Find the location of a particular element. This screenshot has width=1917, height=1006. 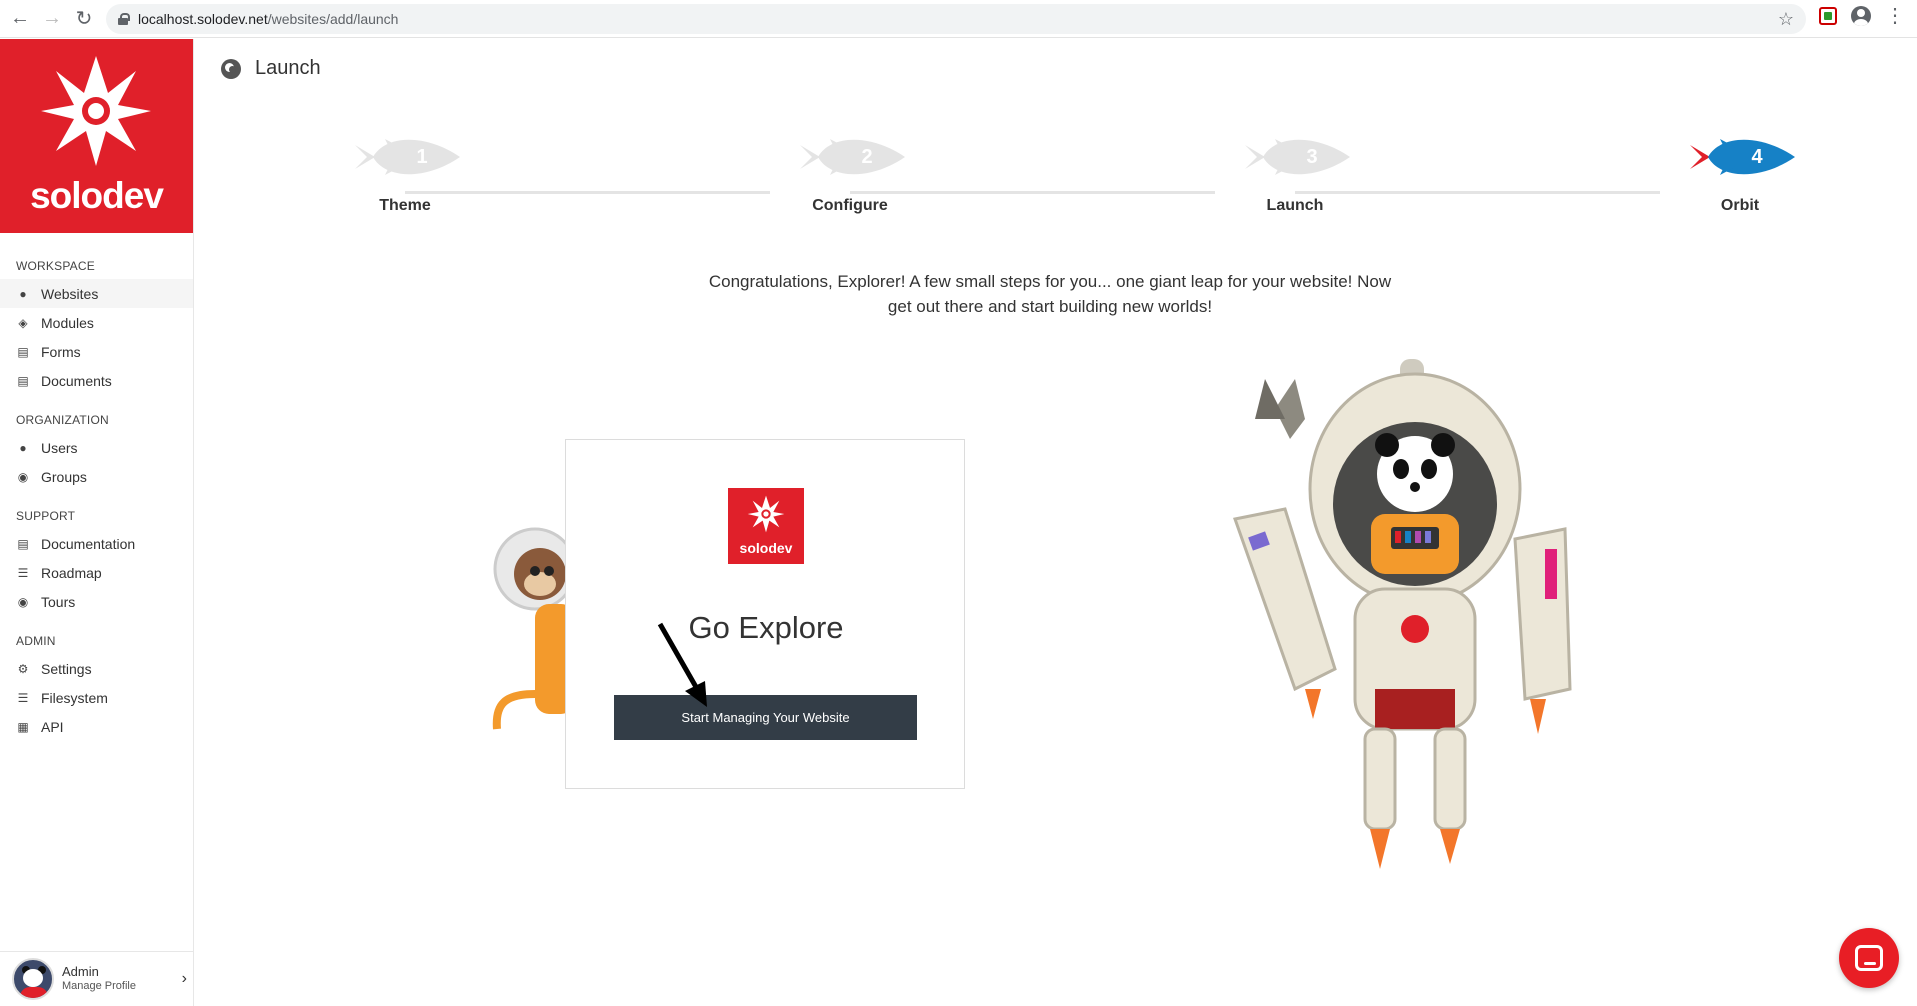

back-arrow-icon: ← is located at coordinates (20, 19).